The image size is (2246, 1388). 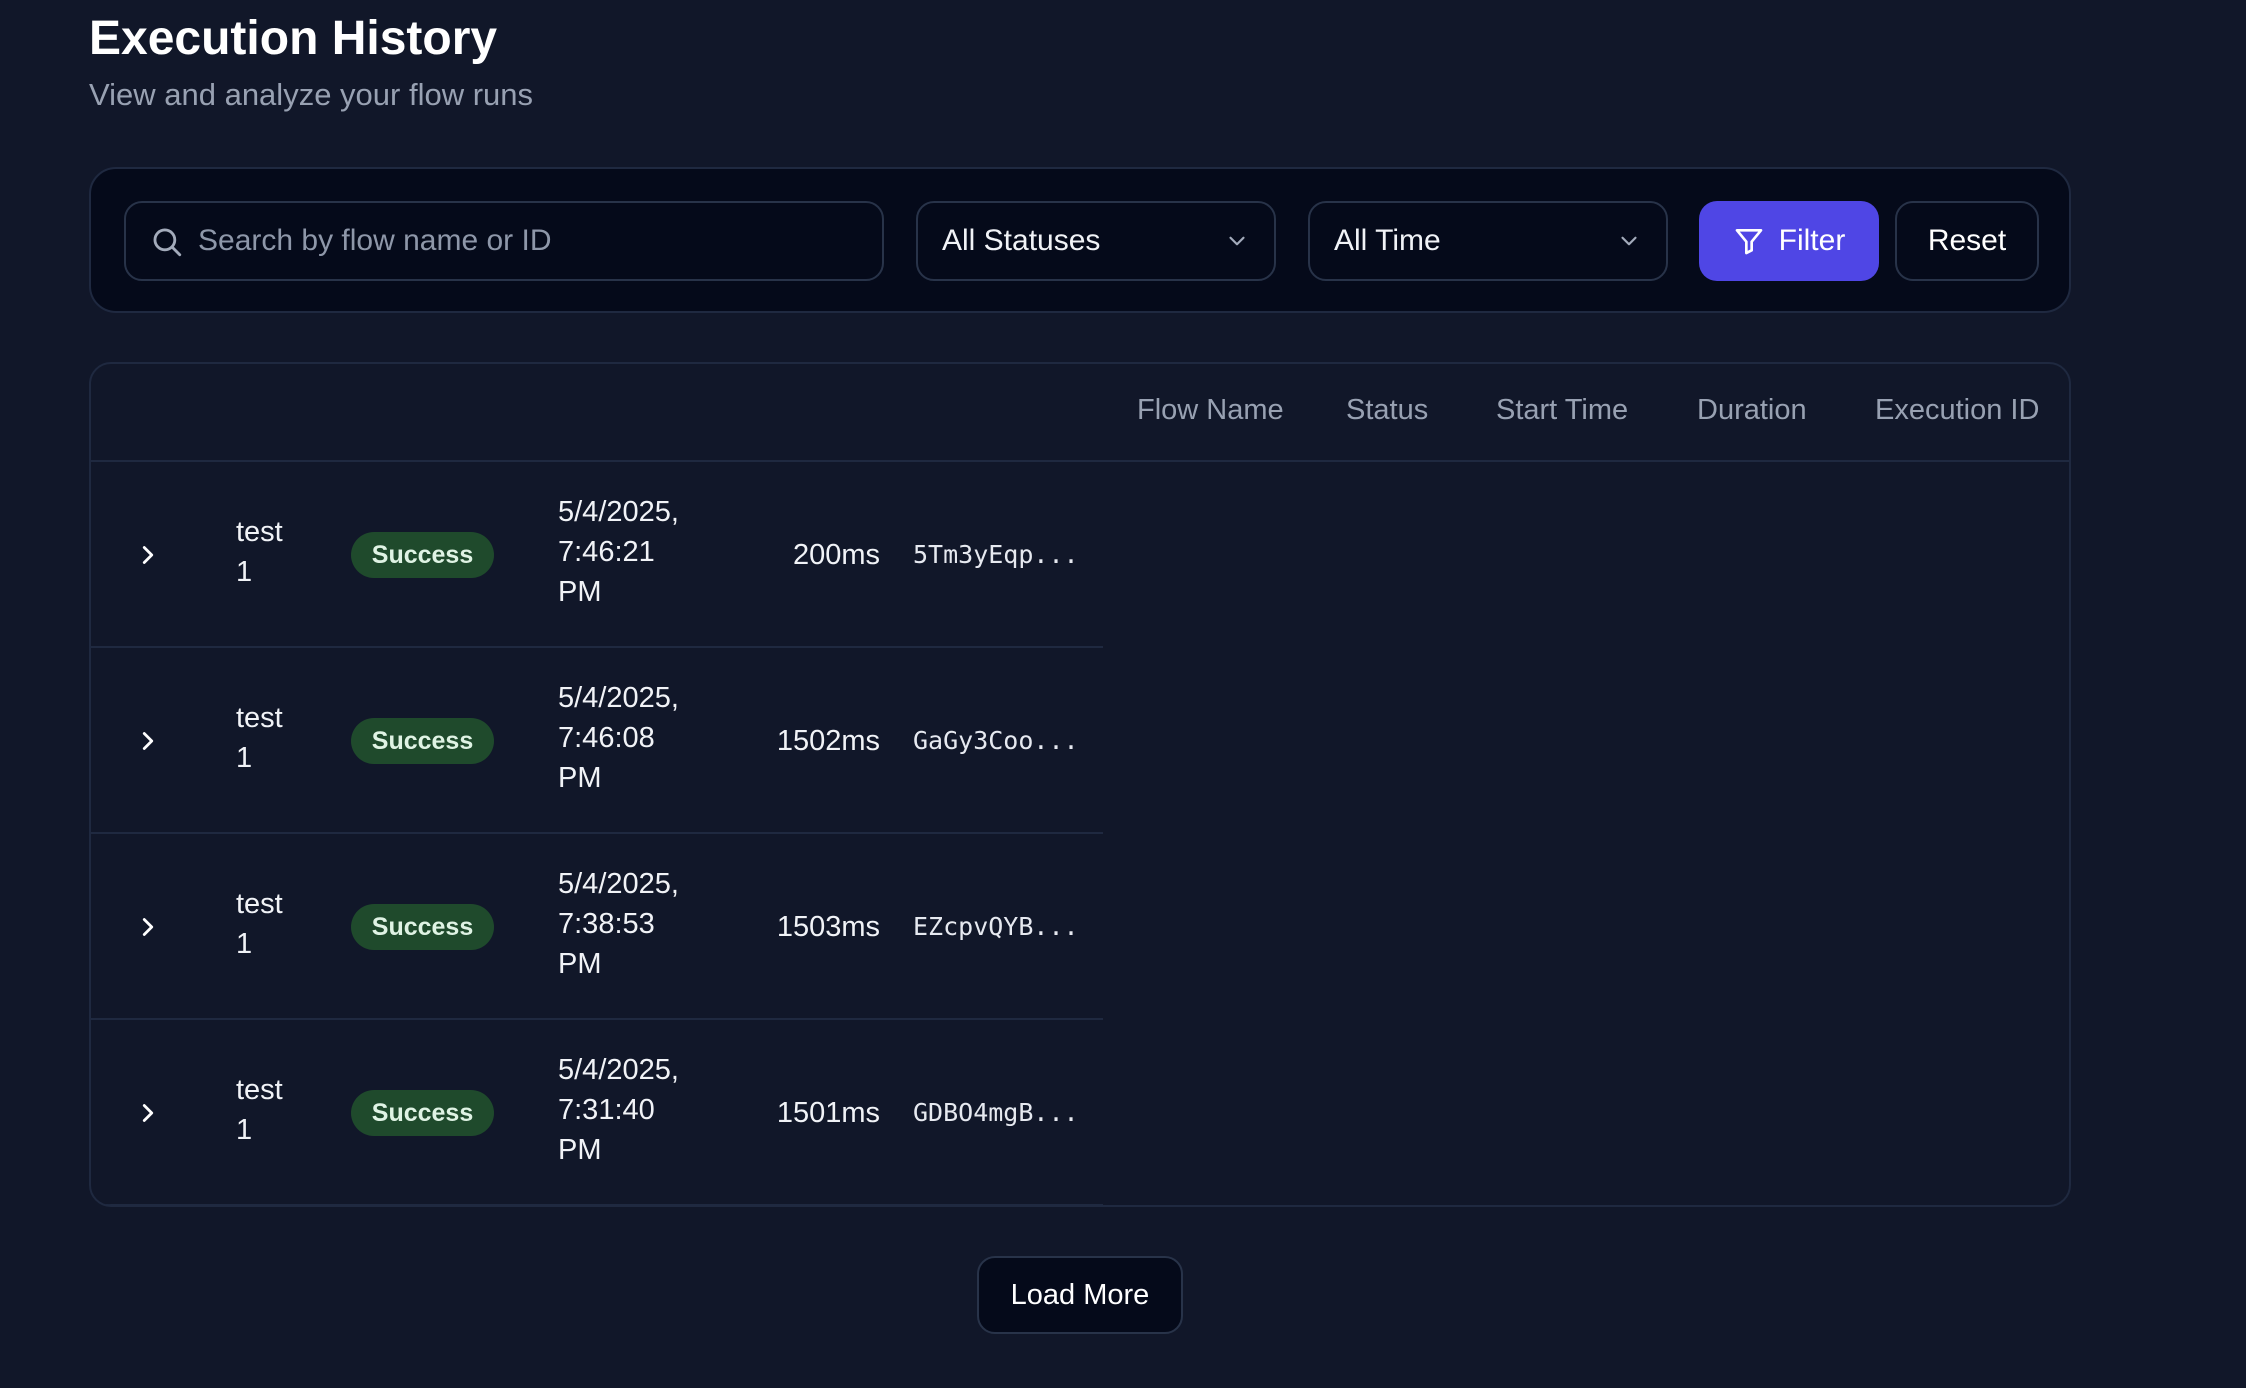 What do you see at coordinates (618, 1110) in the screenshot?
I see `row-start-time: 5/4/2025, 7:31:40 PM` at bounding box center [618, 1110].